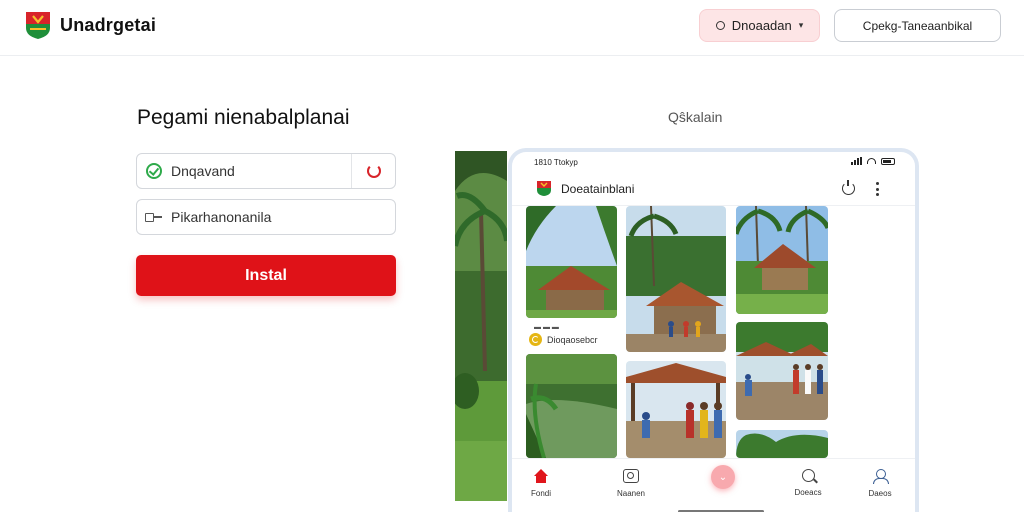 The image size is (1024, 512). I want to click on nav-label-search: Doeacs, so click(808, 492).